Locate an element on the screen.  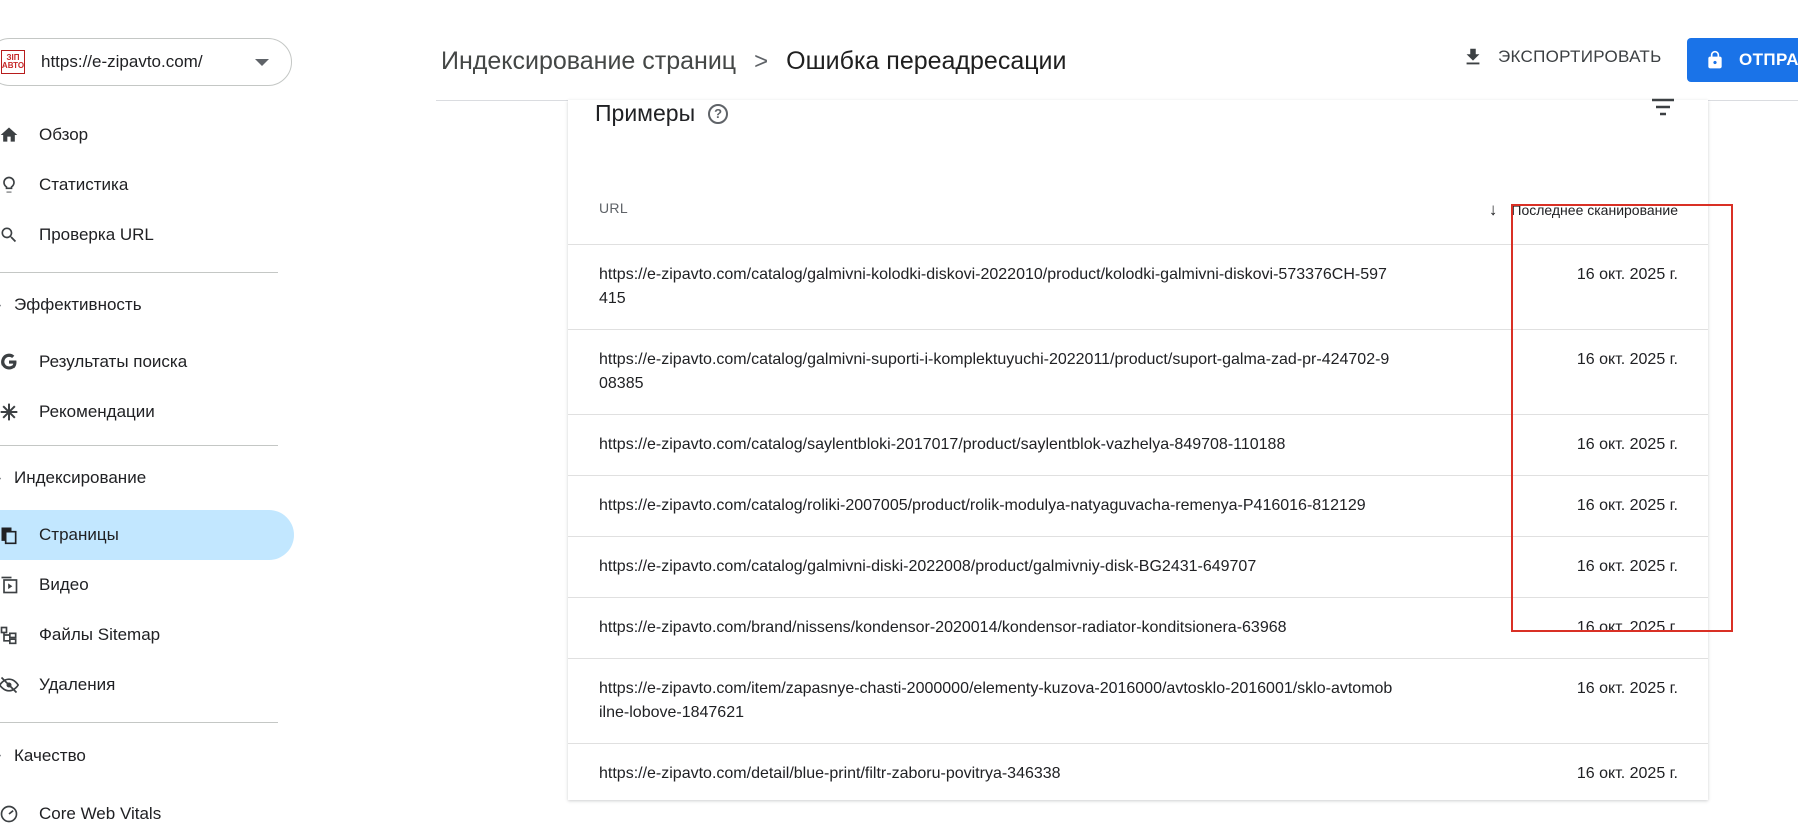
arrow-down-icon: ↓ is located at coordinates (1493, 209).